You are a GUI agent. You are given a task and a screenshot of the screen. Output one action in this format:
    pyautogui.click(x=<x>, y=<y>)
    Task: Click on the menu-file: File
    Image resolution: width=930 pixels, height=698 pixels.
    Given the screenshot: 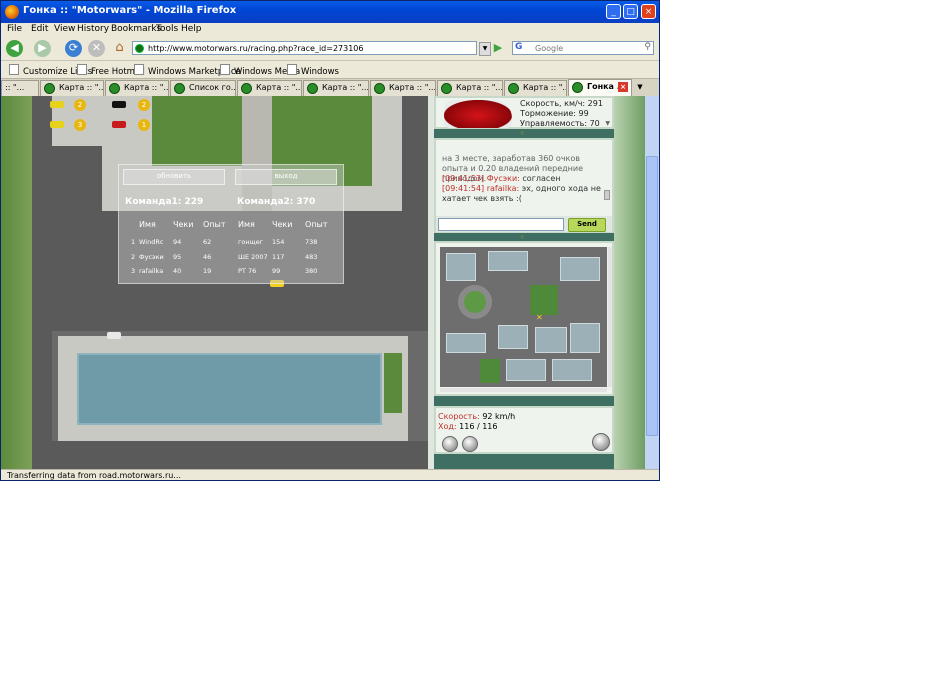 What is the action you would take?
    pyautogui.click(x=14, y=29)
    